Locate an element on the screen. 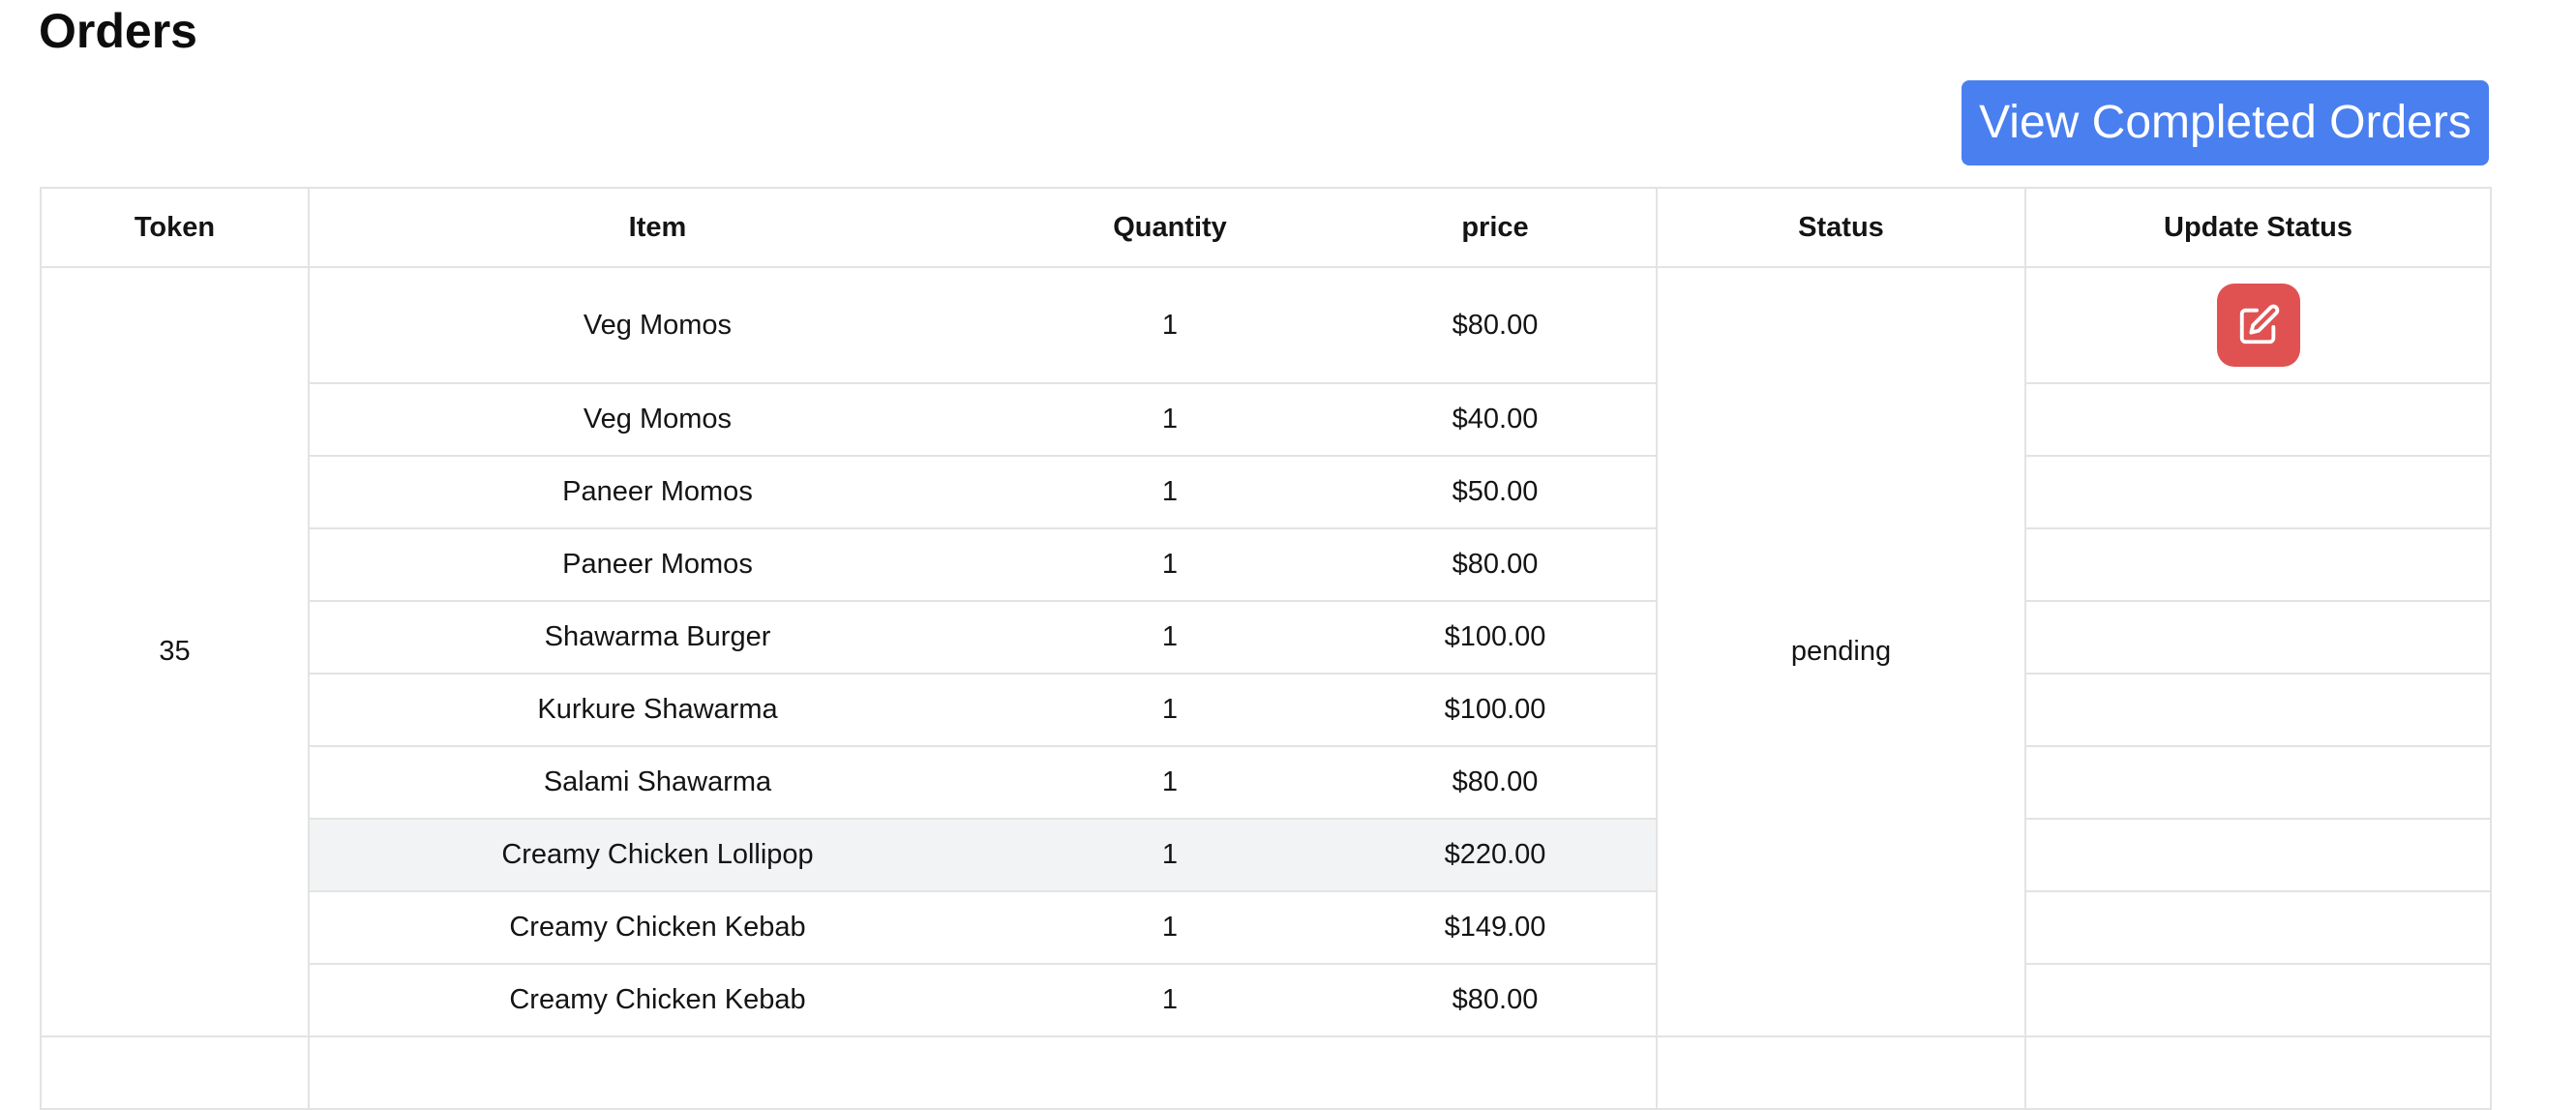 This screenshot has height=1110, width=2576. table-row: Paneer Momos 1 $80.00 is located at coordinates (1266, 565).